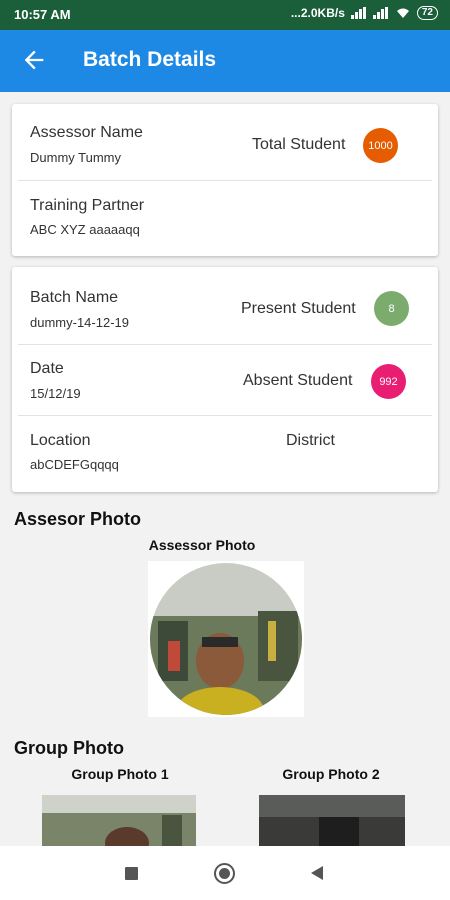 The image size is (450, 900). I want to click on back-button-icon, so click(317, 873).